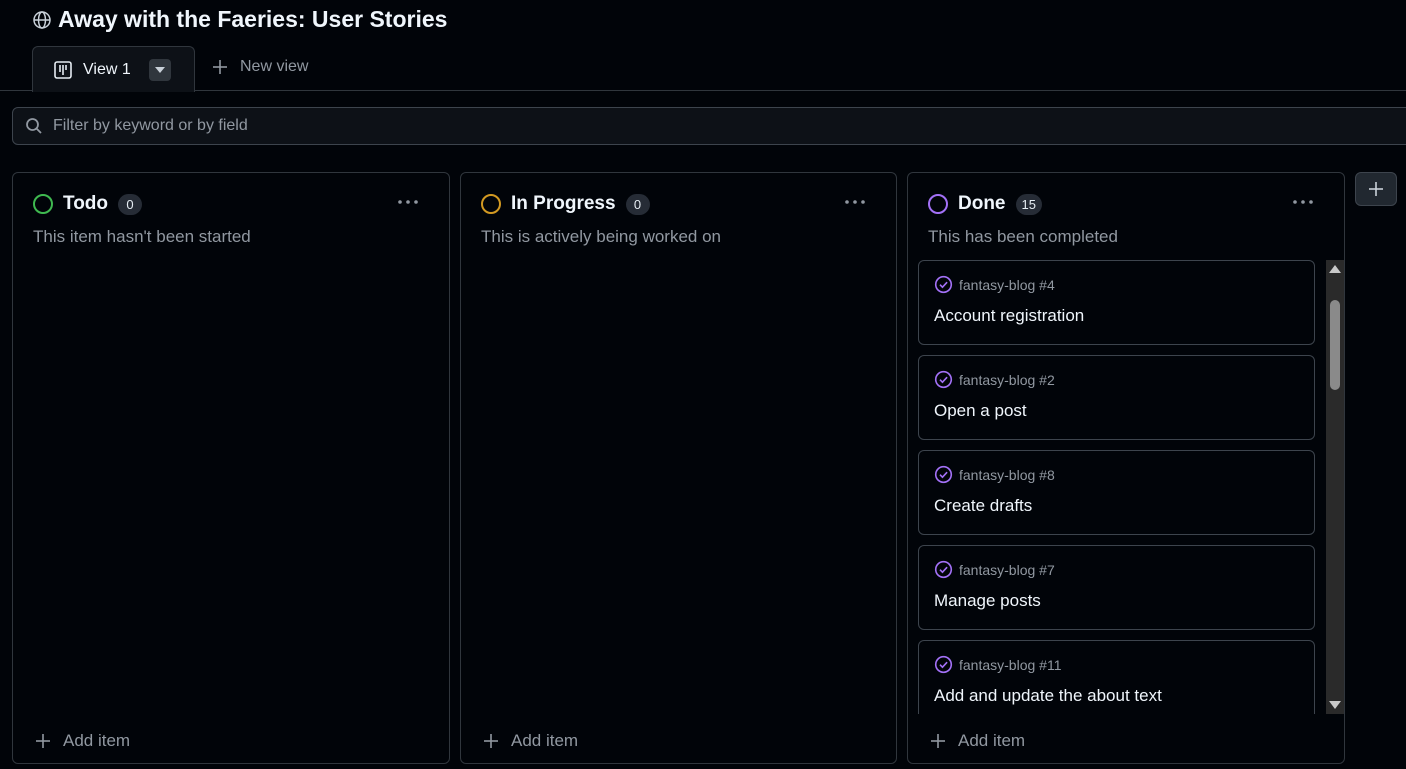 This screenshot has width=1406, height=769. What do you see at coordinates (1335, 487) in the screenshot?
I see `card-list-scrollbar` at bounding box center [1335, 487].